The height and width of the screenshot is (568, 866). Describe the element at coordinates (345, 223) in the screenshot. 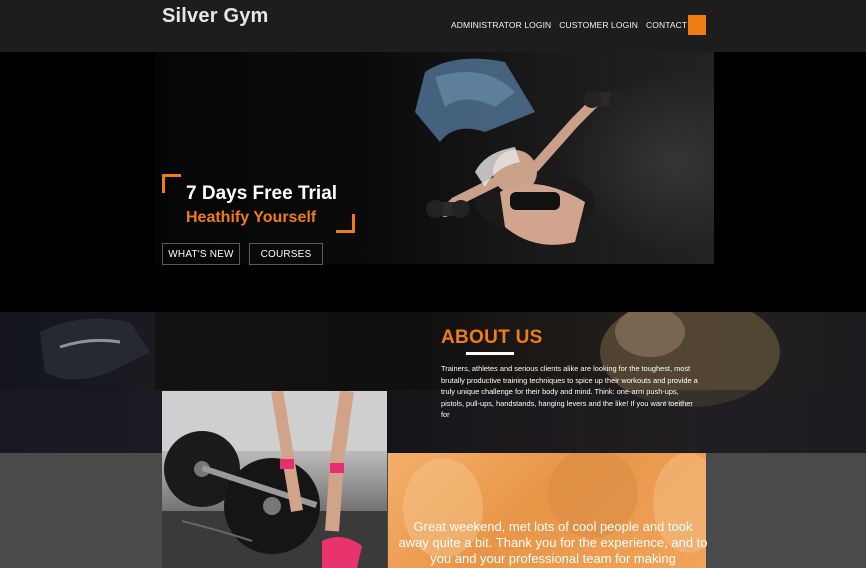

I see `bracket-bottom-right` at that location.